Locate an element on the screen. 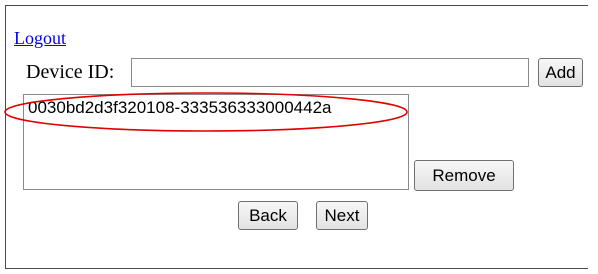 Image resolution: width=598 pixels, height=274 pixels. back-button: Back is located at coordinates (268, 215).